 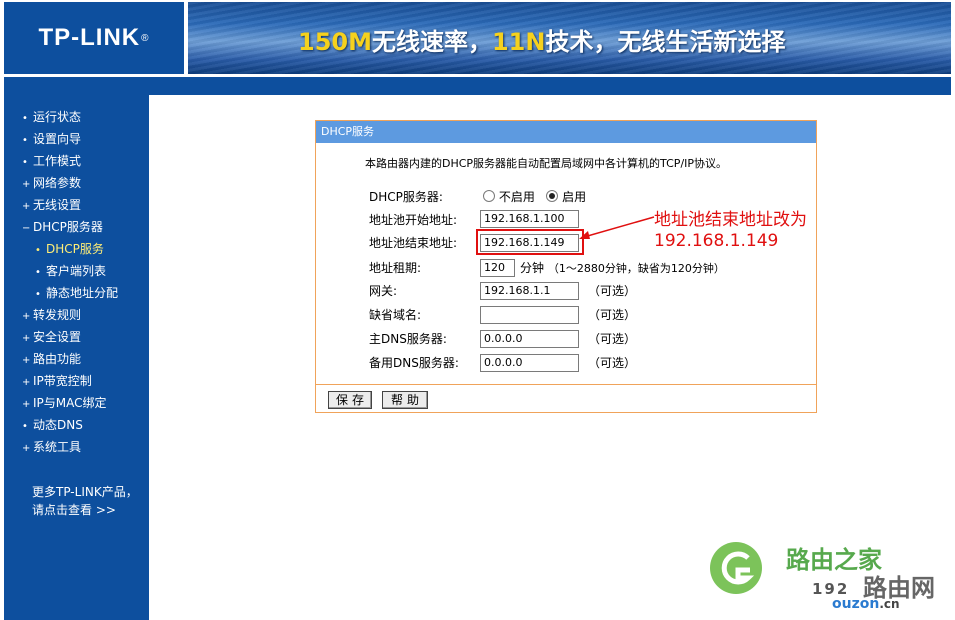 What do you see at coordinates (350, 400) in the screenshot?
I see `save-button: 保存` at bounding box center [350, 400].